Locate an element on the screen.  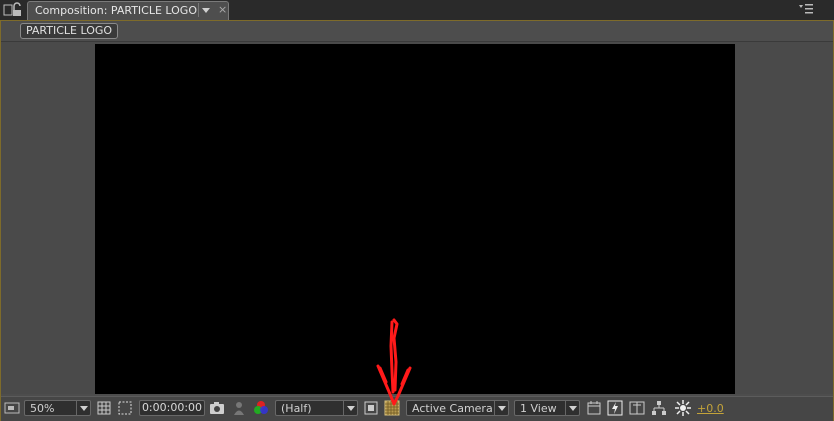
flowchart-icon is located at coordinates (659, 408).